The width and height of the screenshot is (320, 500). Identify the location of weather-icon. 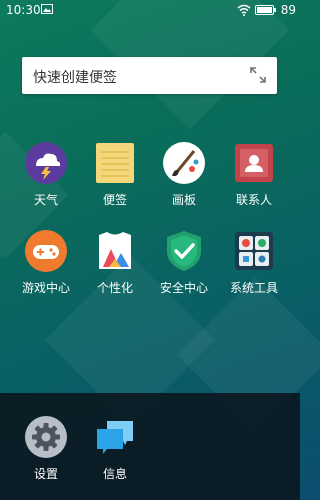
(46, 163).